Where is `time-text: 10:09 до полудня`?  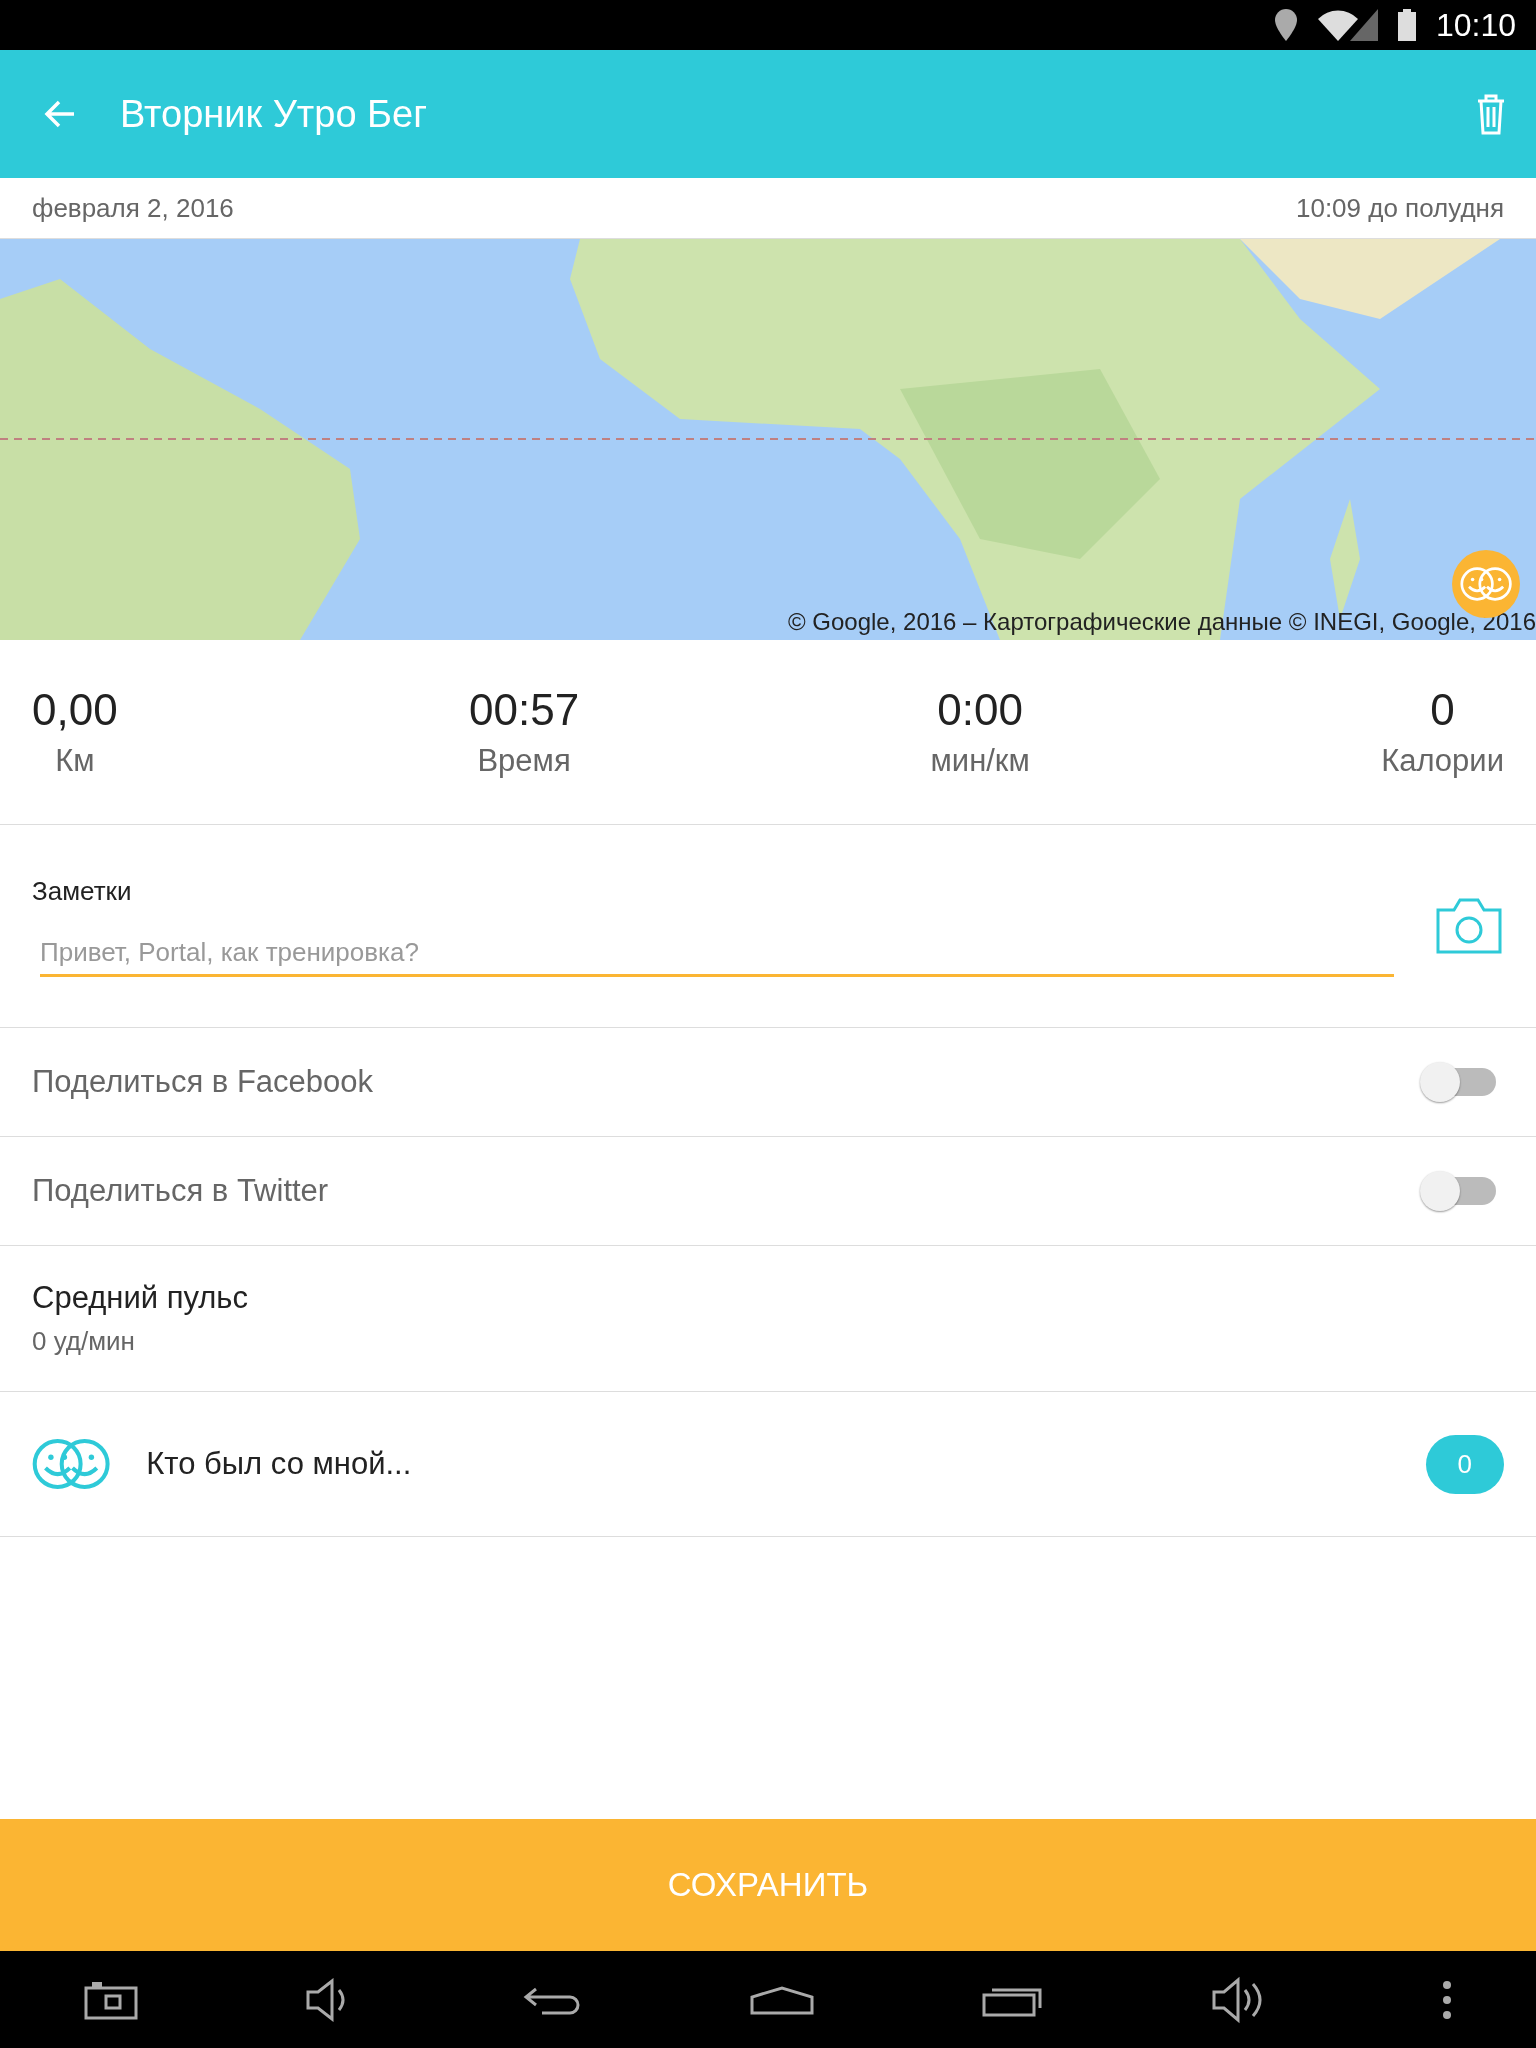
time-text: 10:09 до полудня is located at coordinates (1399, 208).